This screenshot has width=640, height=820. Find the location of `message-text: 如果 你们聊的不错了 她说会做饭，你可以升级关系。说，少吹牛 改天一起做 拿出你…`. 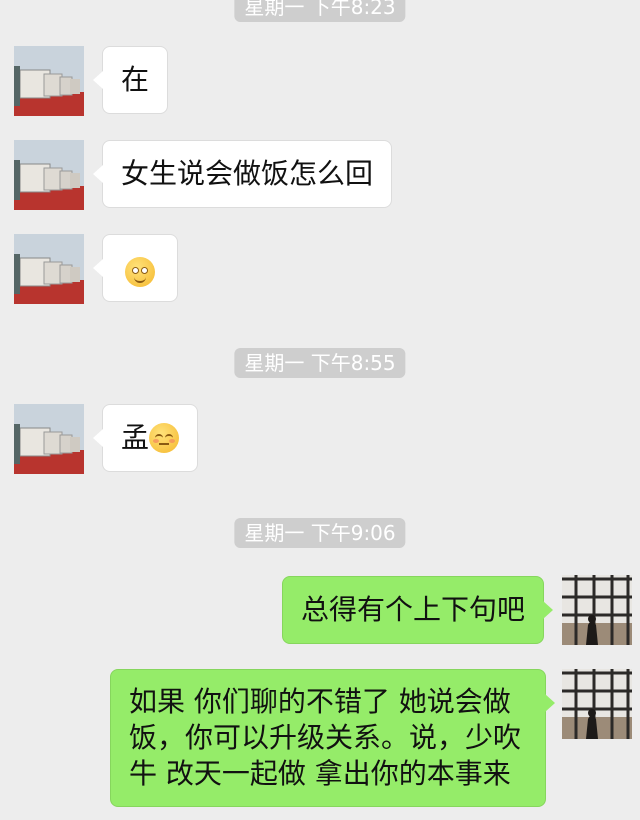

message-text: 如果 你们聊的不错了 她说会做饭，你可以升级关系。说，少吹牛 改天一起做 拿出你… is located at coordinates (325, 737).